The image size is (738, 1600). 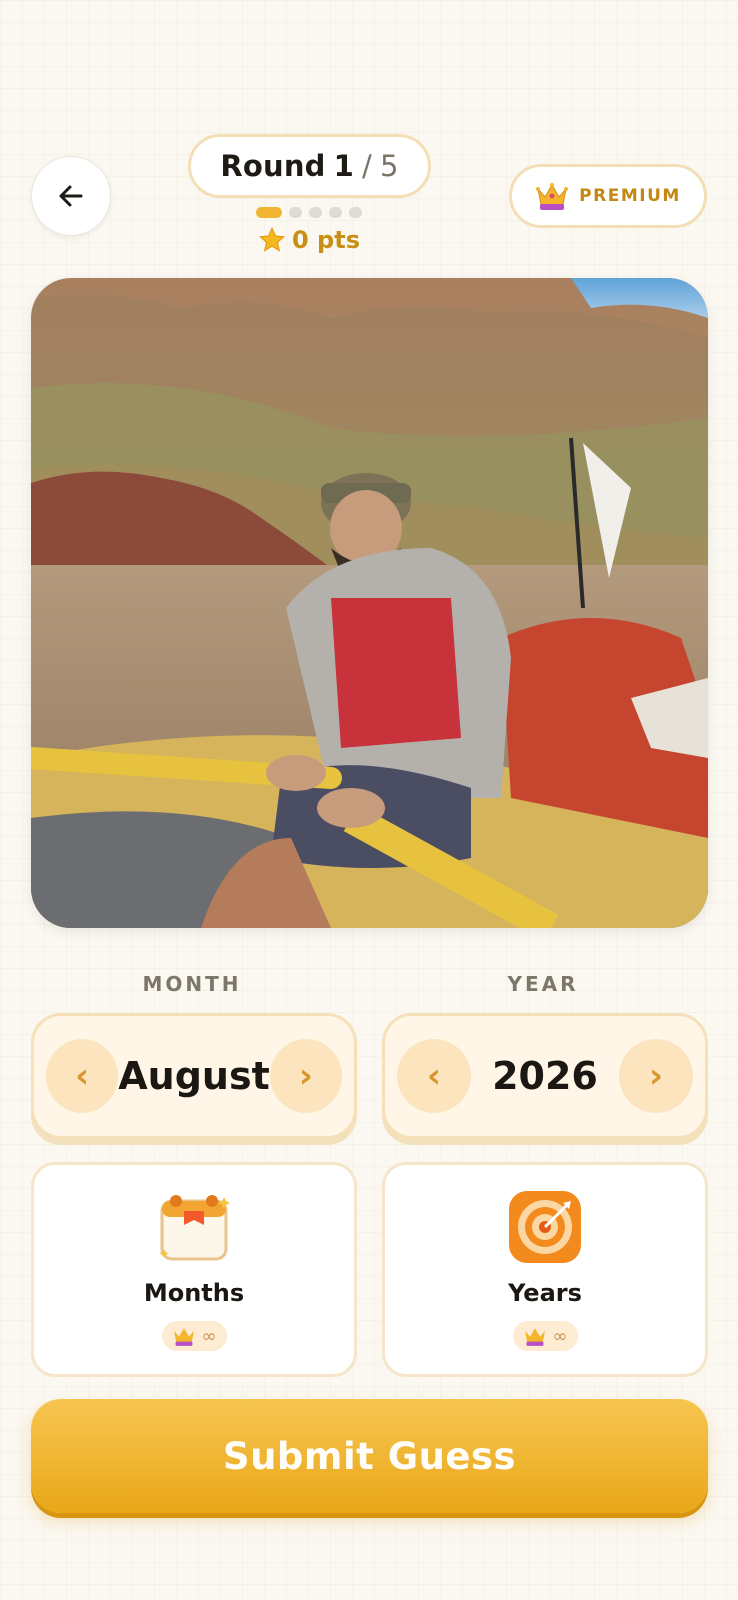 I want to click on month-stepper: ‹ August ›, so click(x=194, y=1076).